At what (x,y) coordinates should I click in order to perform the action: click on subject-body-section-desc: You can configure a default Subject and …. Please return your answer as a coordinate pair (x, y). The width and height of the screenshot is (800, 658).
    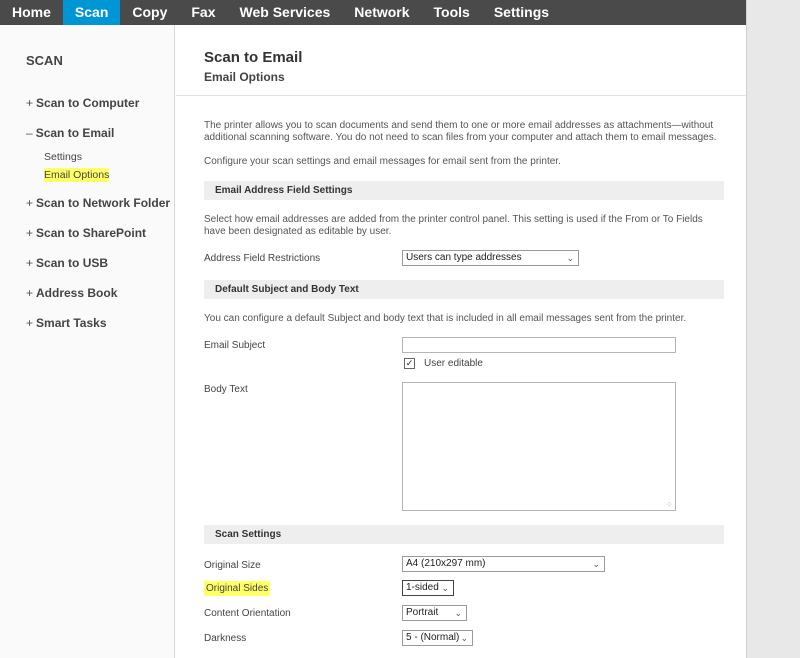
    Looking at the image, I should click on (445, 318).